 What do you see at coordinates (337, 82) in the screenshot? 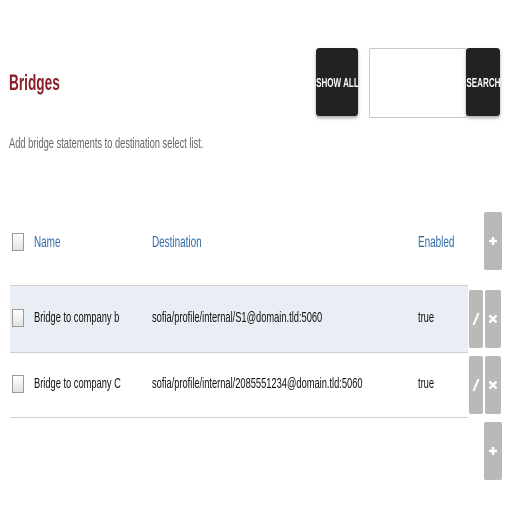
I see `show-all-button: SHOW ALL` at bounding box center [337, 82].